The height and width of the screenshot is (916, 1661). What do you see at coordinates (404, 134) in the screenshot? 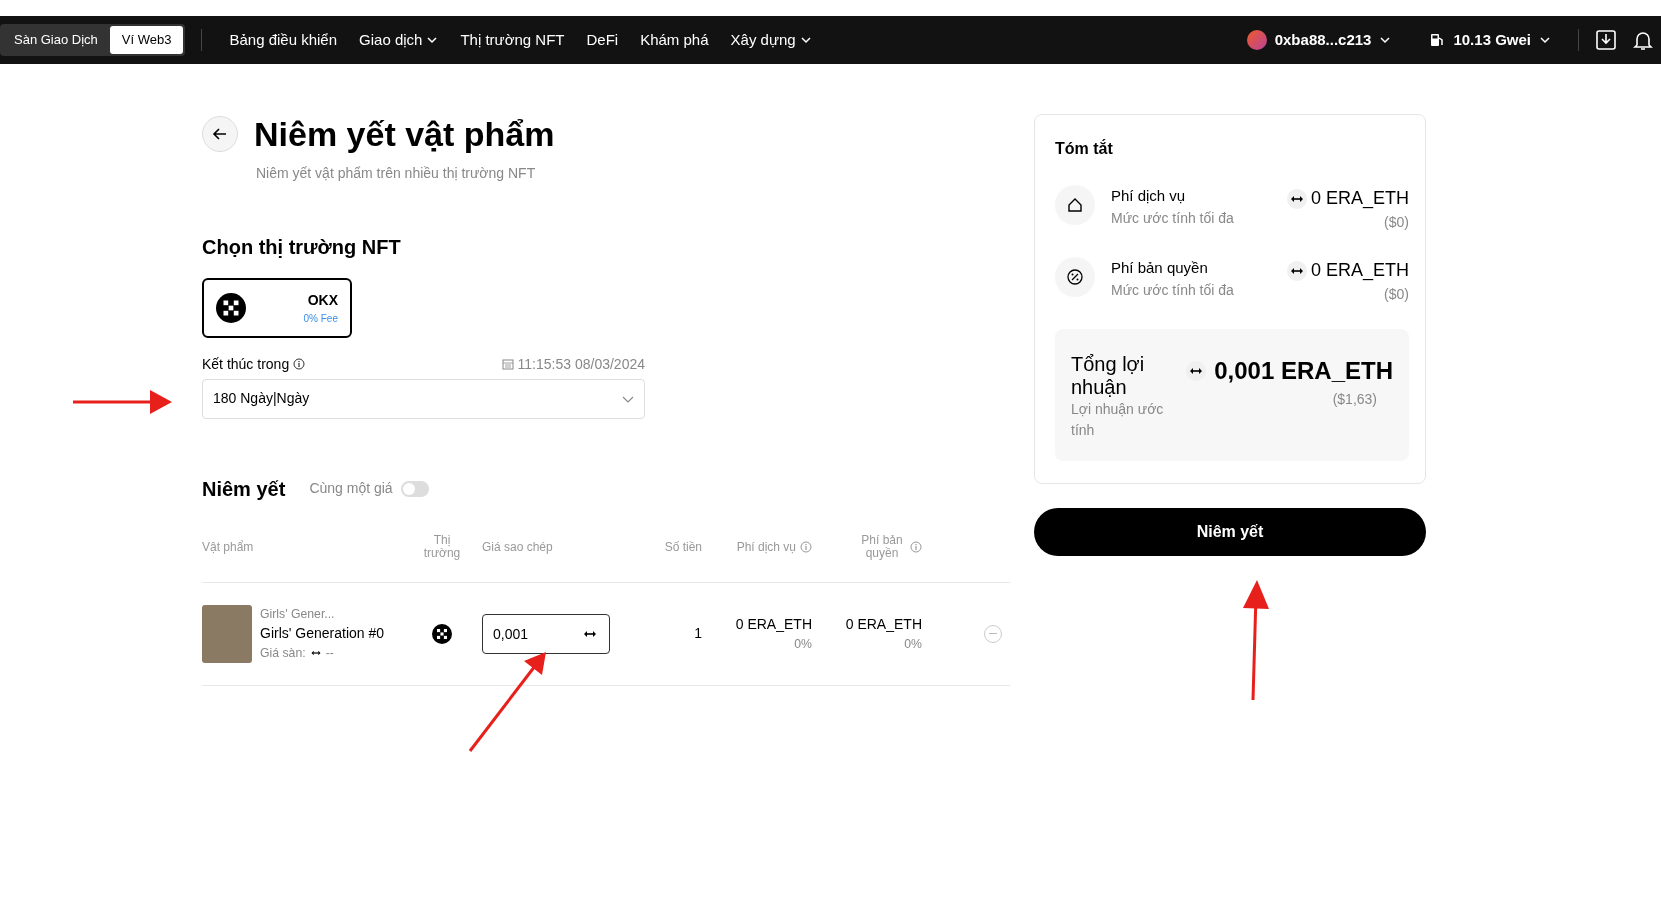
I see `page-title: Niêm yết vật phẩm` at bounding box center [404, 134].